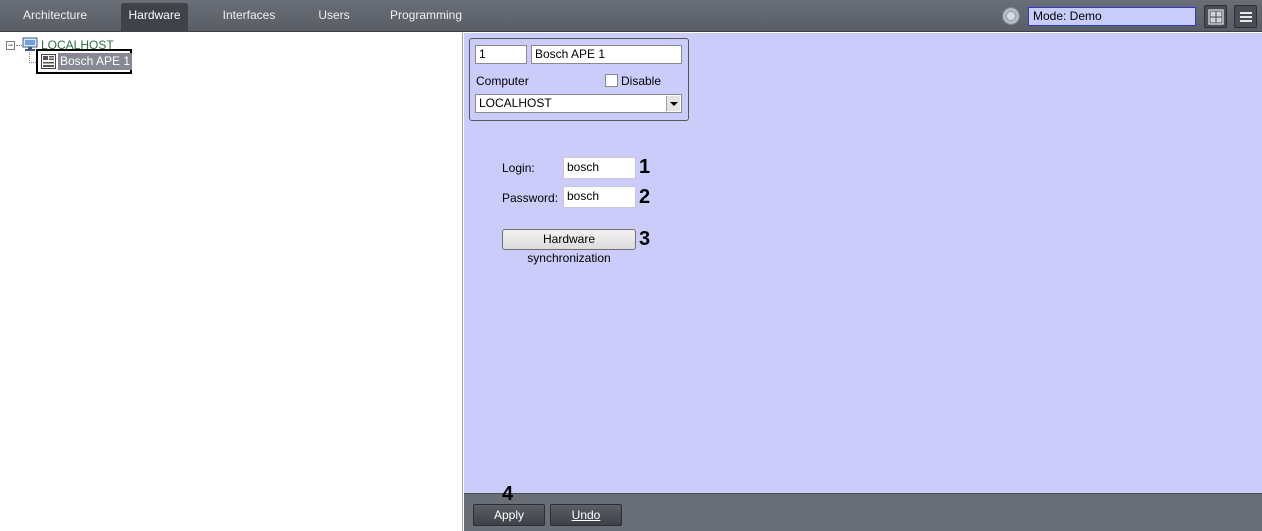 This screenshot has width=1262, height=531. Describe the element at coordinates (641, 81) in the screenshot. I see `disable-label: Disable` at that location.